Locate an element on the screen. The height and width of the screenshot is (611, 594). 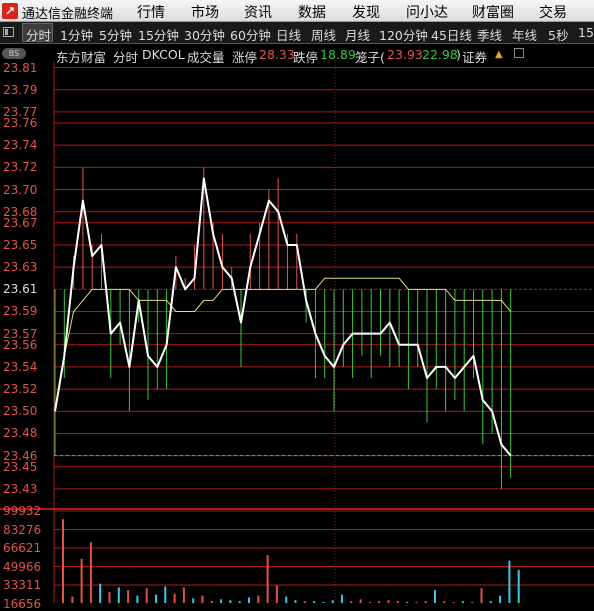
volume-tick-label: 83276 is located at coordinates (22, 529).